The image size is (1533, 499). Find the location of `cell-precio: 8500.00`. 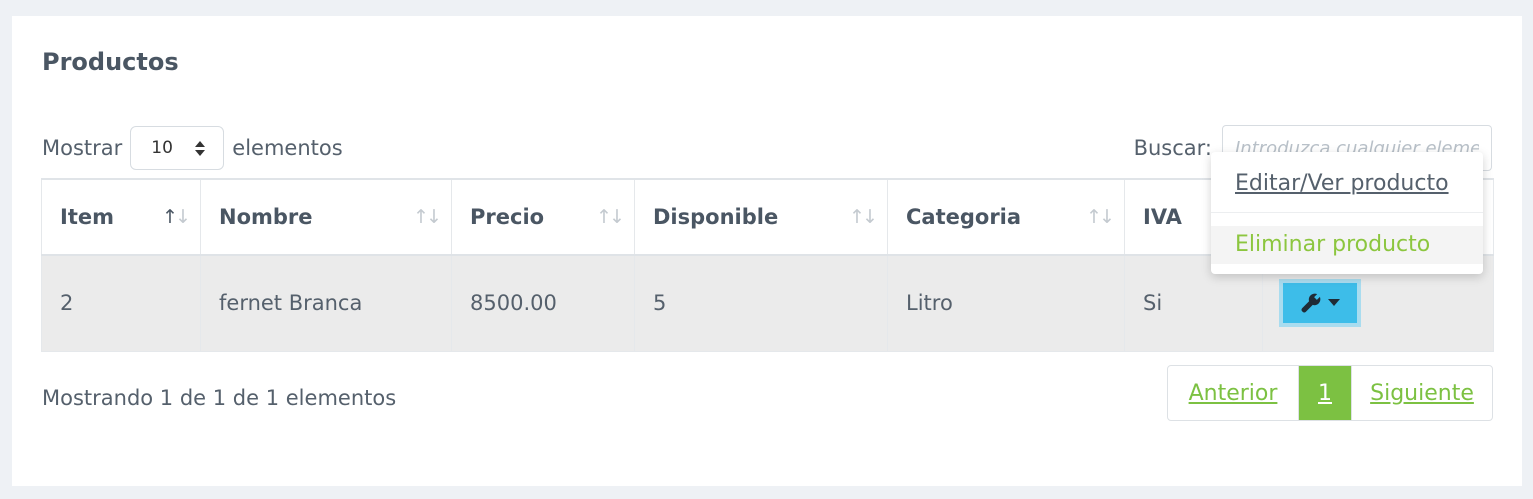

cell-precio: 8500.00 is located at coordinates (543, 303).